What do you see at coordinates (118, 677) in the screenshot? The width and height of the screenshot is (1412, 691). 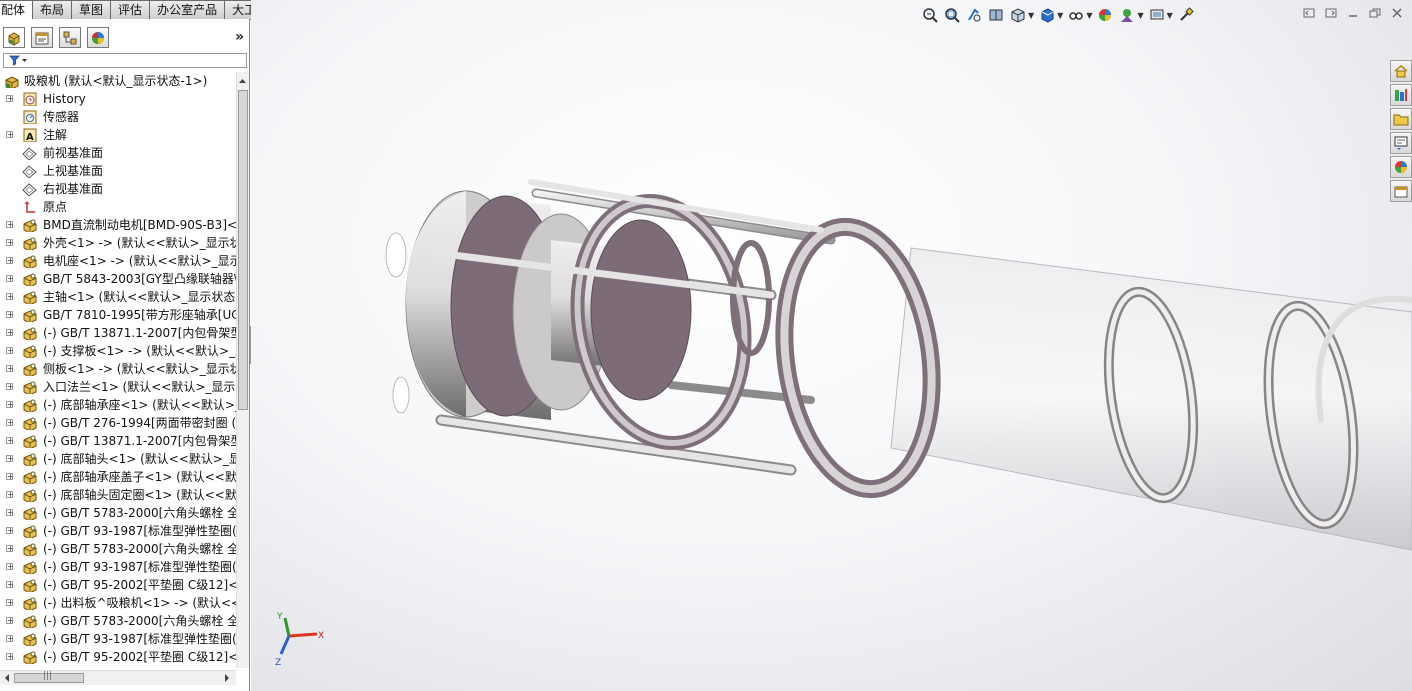 I see `tree-horizontal-scrollbar: |||` at bounding box center [118, 677].